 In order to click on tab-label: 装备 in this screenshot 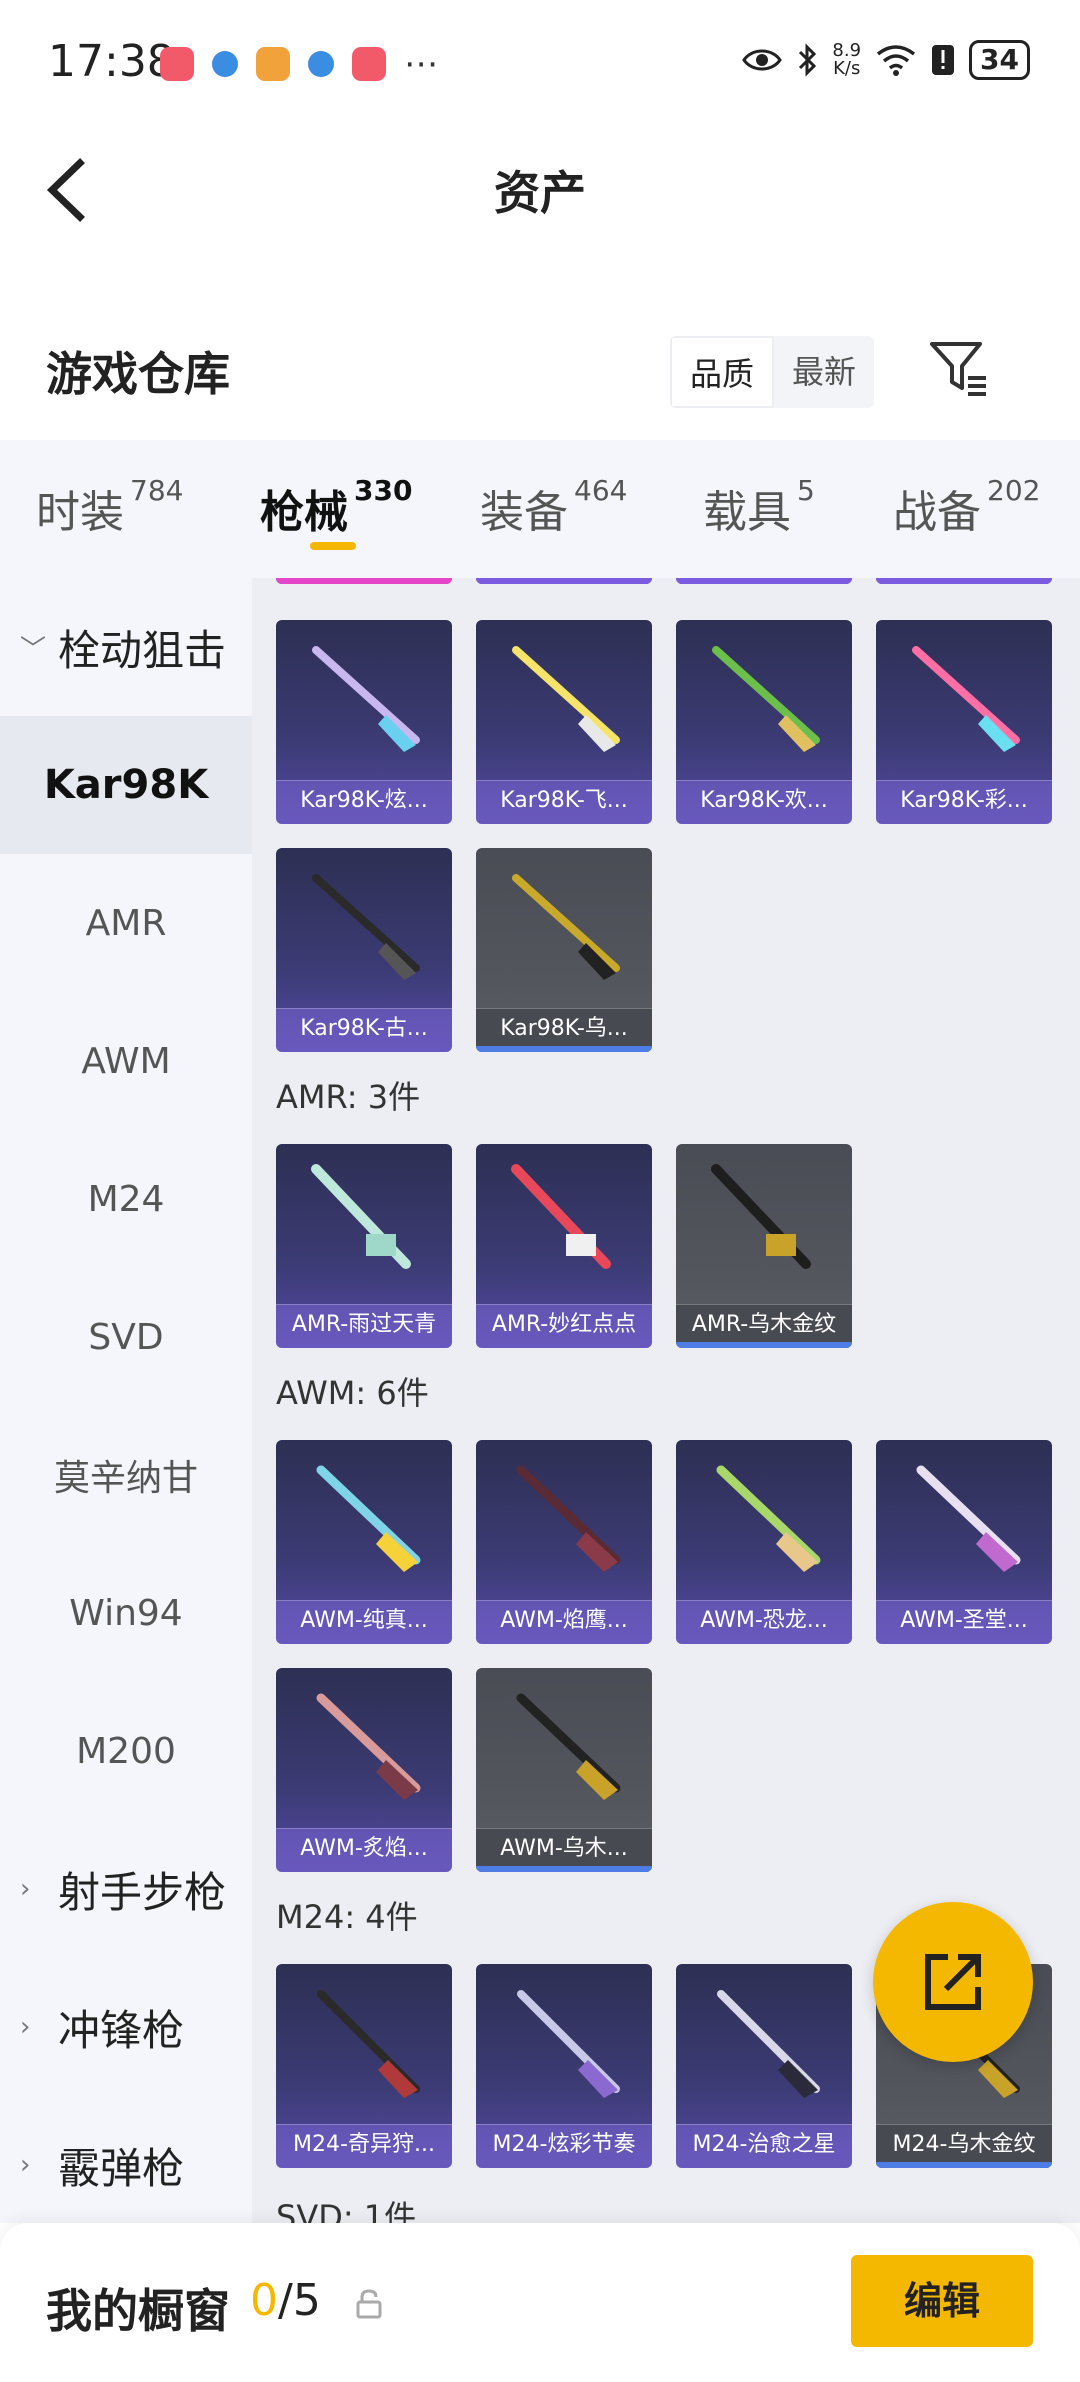, I will do `click(524, 512)`.